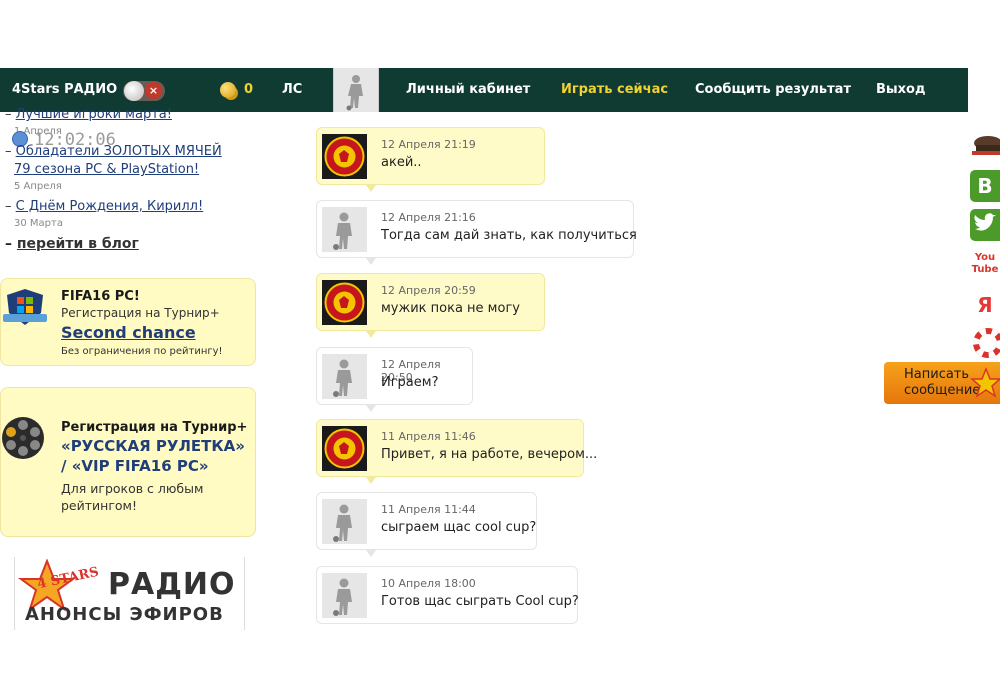 The height and width of the screenshot is (700, 1000). I want to click on news-item: – С Днём Рождения, Кирилл!, so click(104, 206).